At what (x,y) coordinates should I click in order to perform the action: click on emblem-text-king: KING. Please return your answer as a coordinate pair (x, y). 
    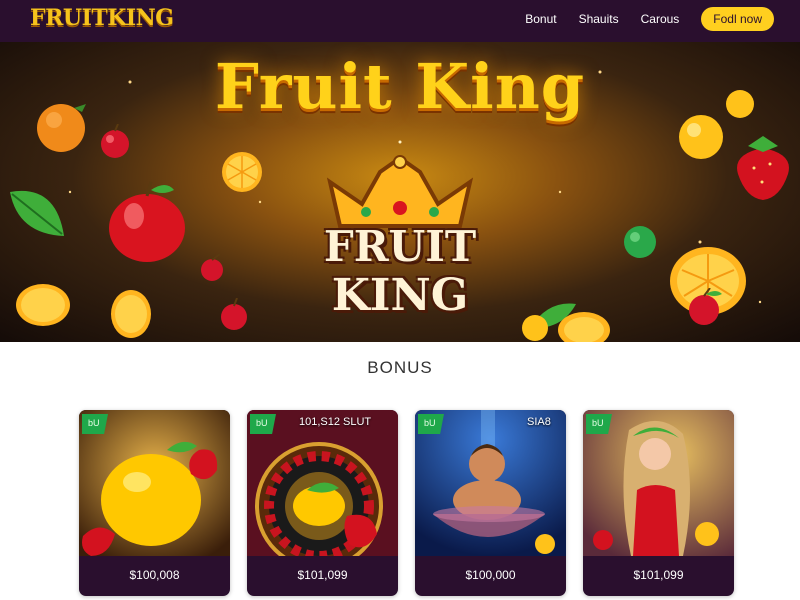
    Looking at the image, I should click on (400, 295).